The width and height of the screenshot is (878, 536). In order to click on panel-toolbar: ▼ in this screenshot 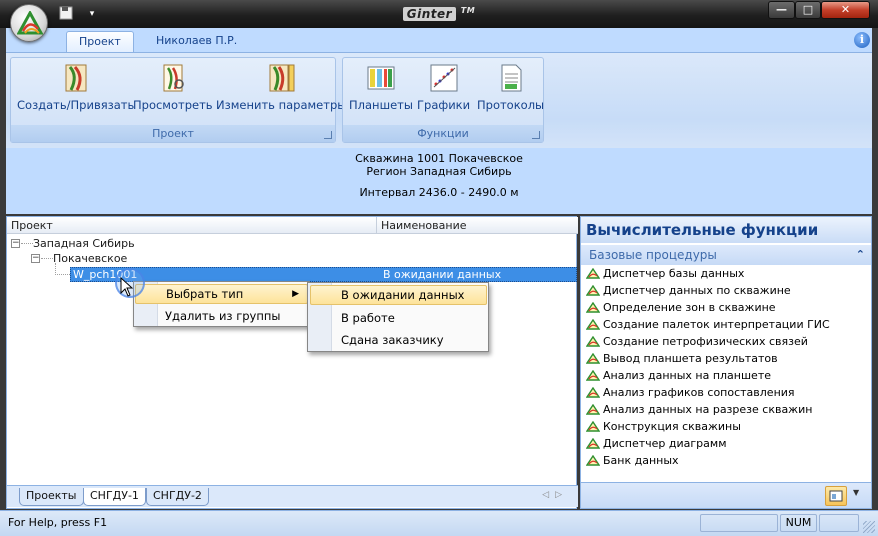, I will do `click(726, 495)`.